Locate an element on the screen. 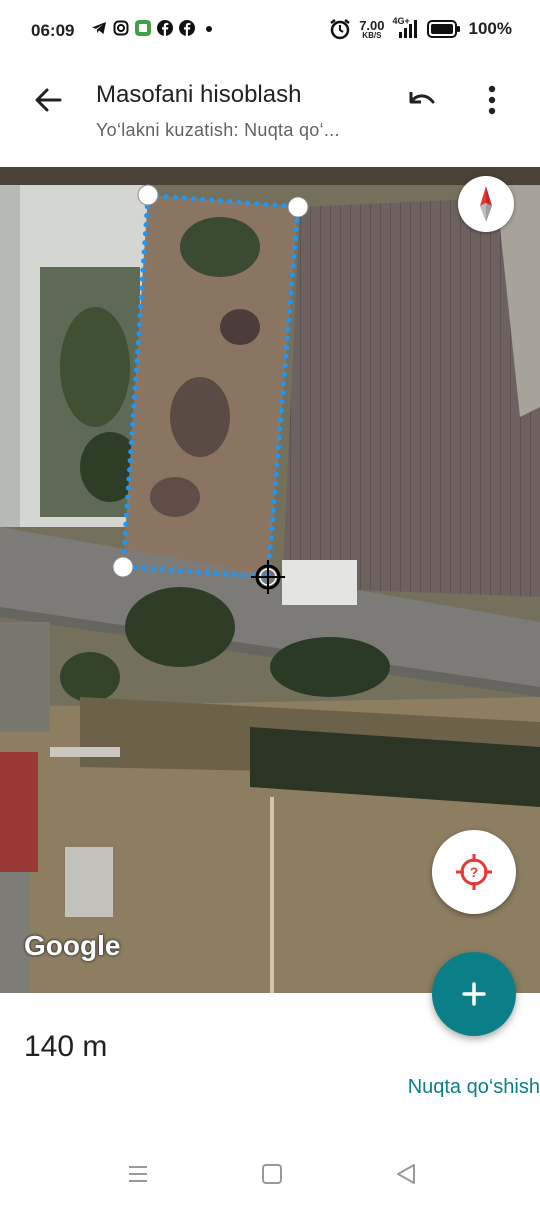  add-point-button: Nuqta qo‘shish is located at coordinates (474, 1087).